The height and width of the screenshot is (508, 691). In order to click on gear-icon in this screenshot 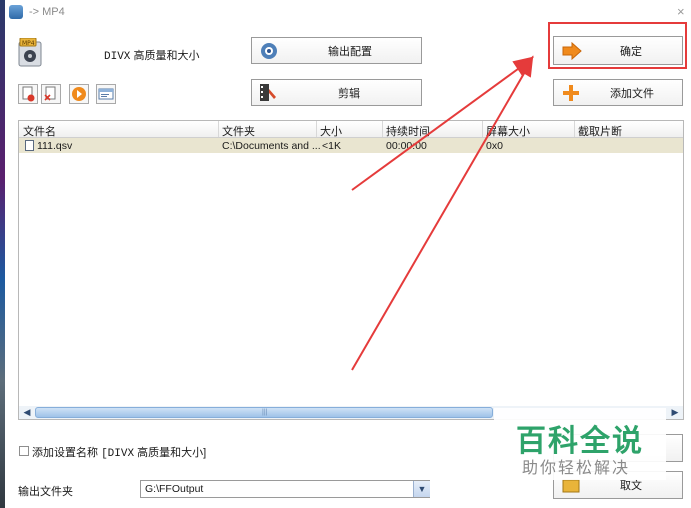, I will do `click(269, 51)`.